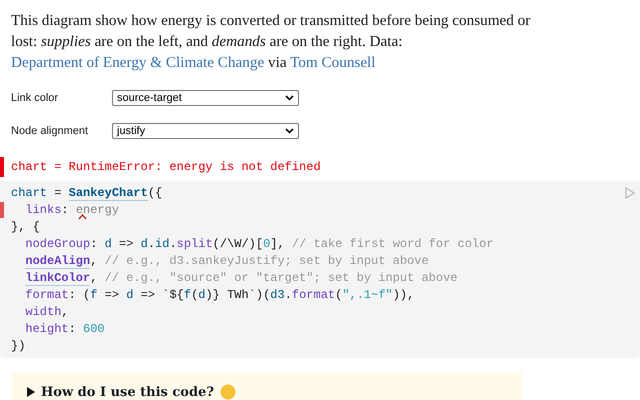 The width and height of the screenshot is (640, 400). I want to click on code-line: links: energy, so click(72, 209).